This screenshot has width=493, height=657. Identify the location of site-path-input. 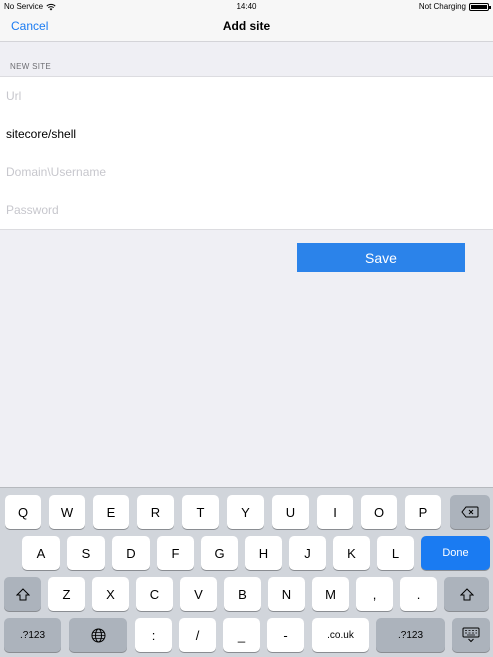
(246, 134).